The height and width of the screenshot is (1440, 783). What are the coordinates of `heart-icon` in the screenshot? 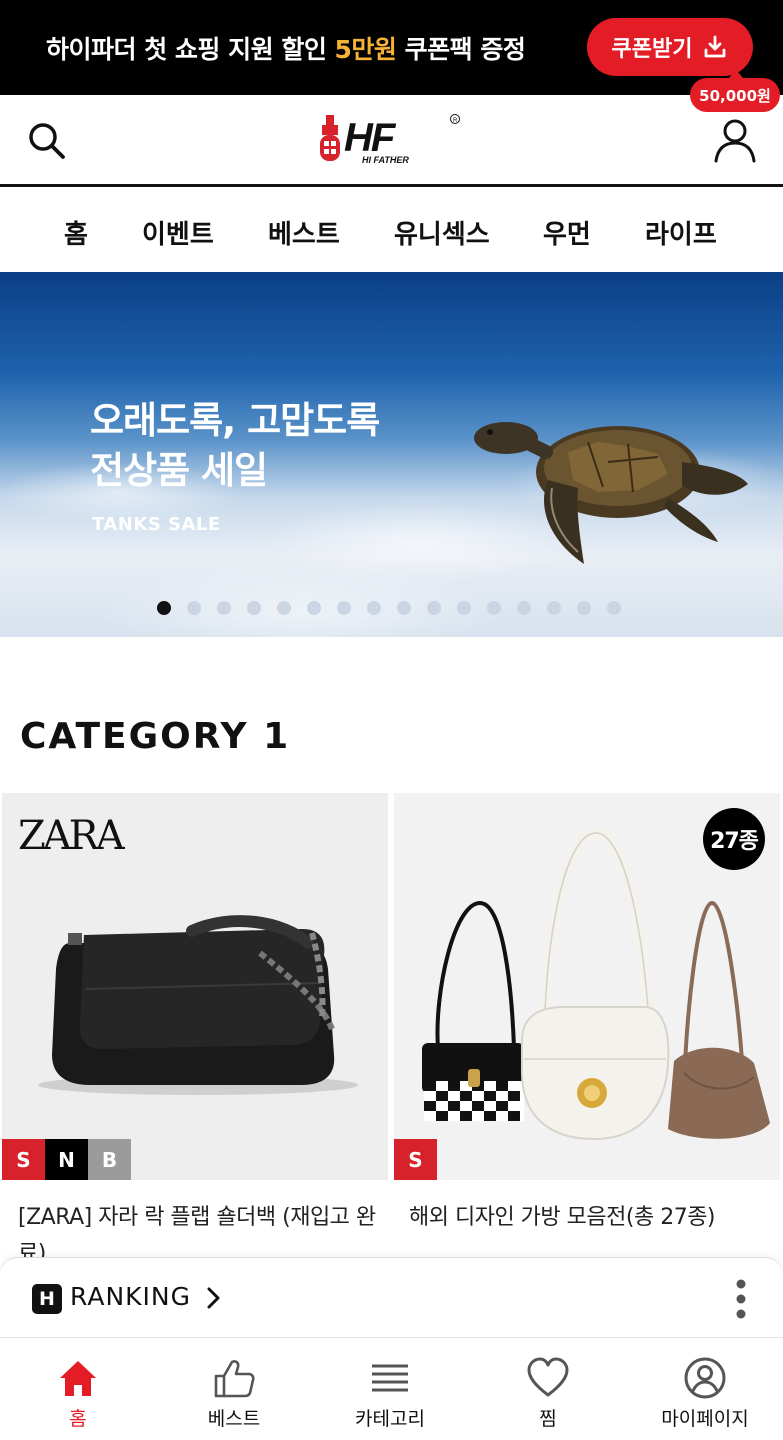 It's located at (548, 1377).